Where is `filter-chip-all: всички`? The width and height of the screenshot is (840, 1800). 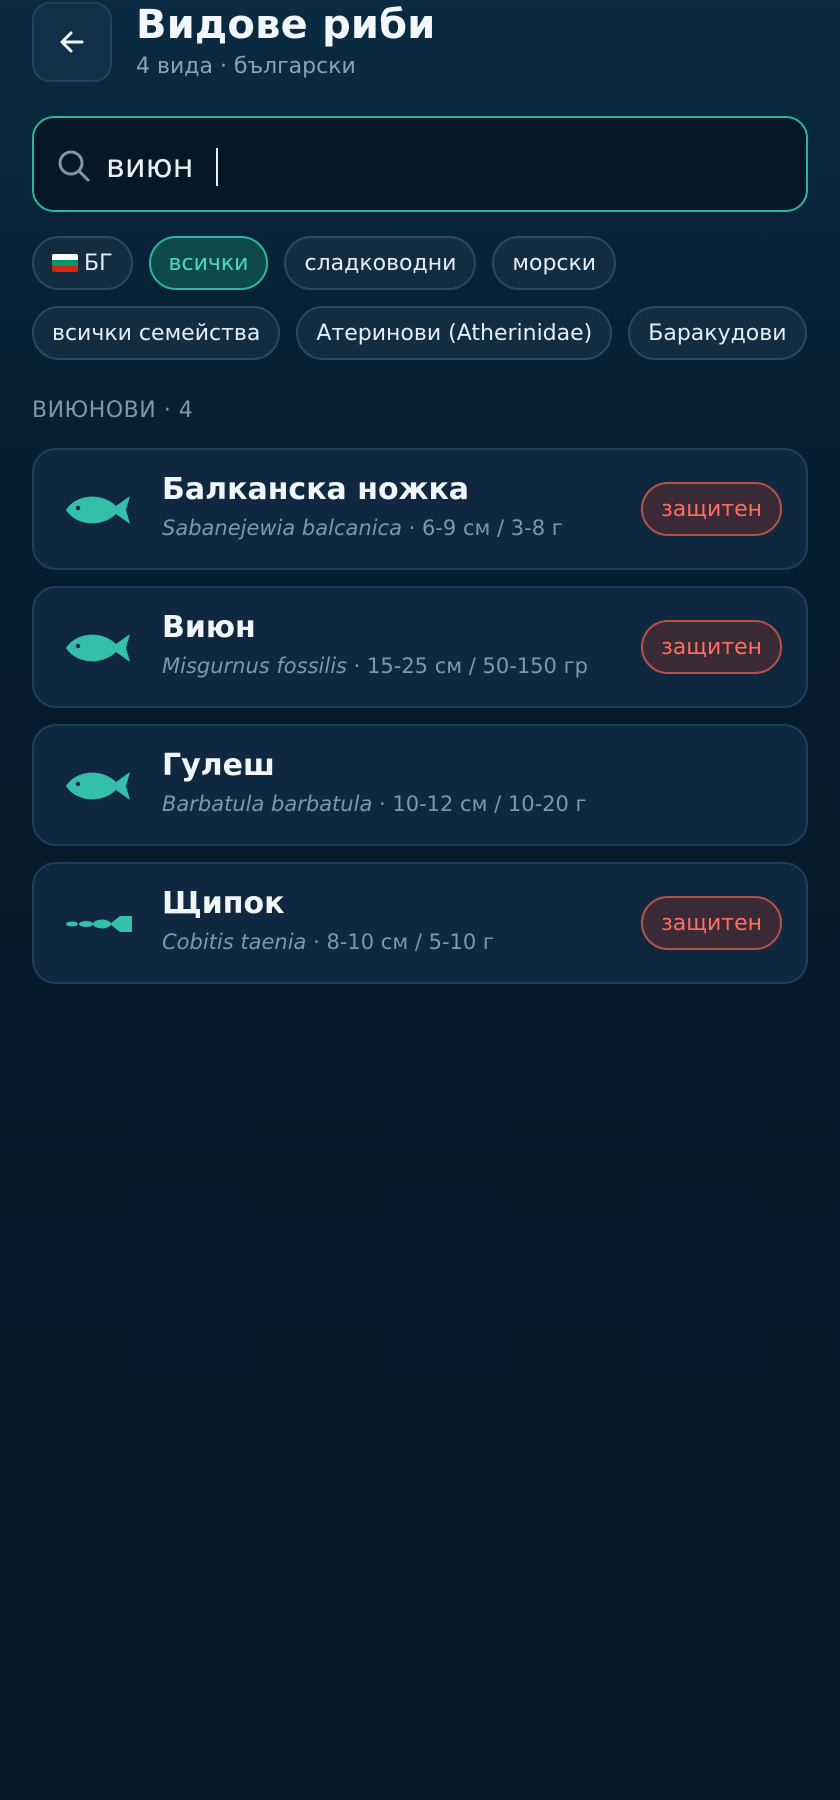
filter-chip-all: всички is located at coordinates (208, 263).